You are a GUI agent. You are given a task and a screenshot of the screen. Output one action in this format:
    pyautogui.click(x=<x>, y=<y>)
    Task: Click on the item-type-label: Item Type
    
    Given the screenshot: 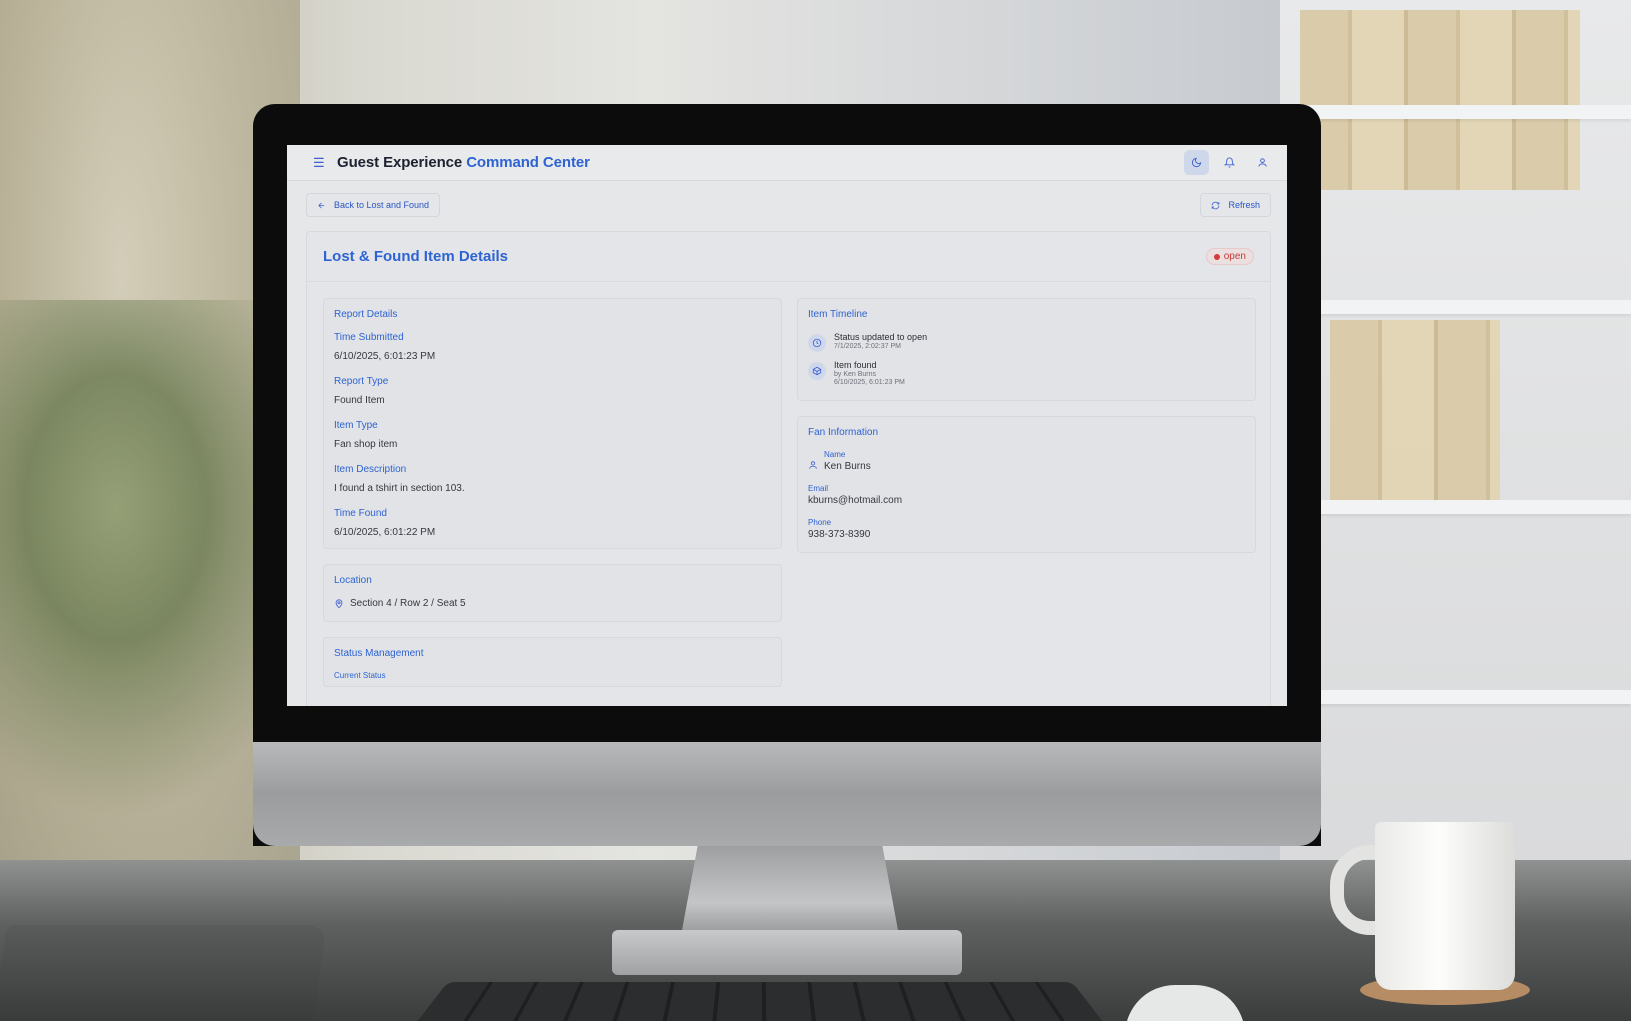 What is the action you would take?
    pyautogui.click(x=552, y=425)
    